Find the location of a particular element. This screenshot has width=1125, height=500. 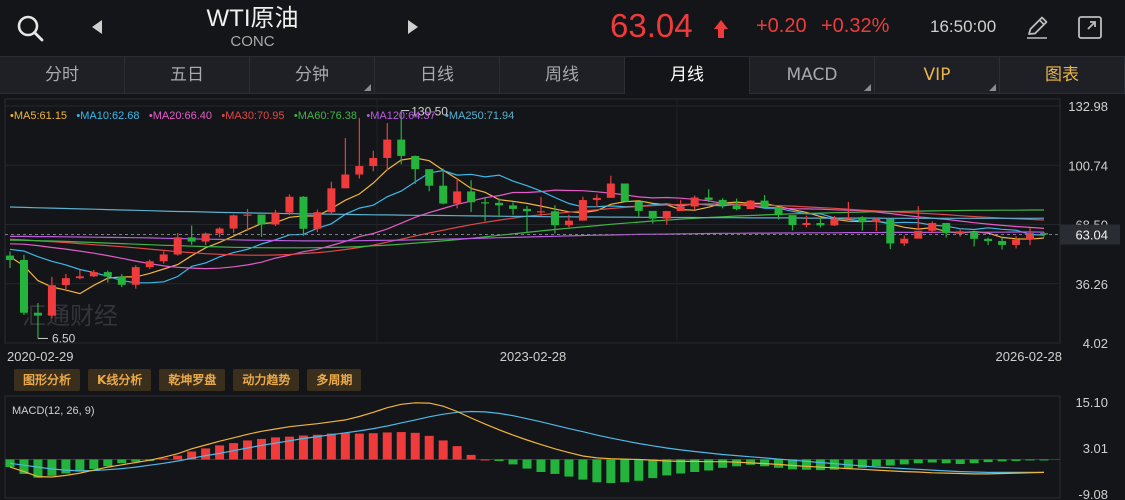

tab-label: MACD is located at coordinates (812, 75).